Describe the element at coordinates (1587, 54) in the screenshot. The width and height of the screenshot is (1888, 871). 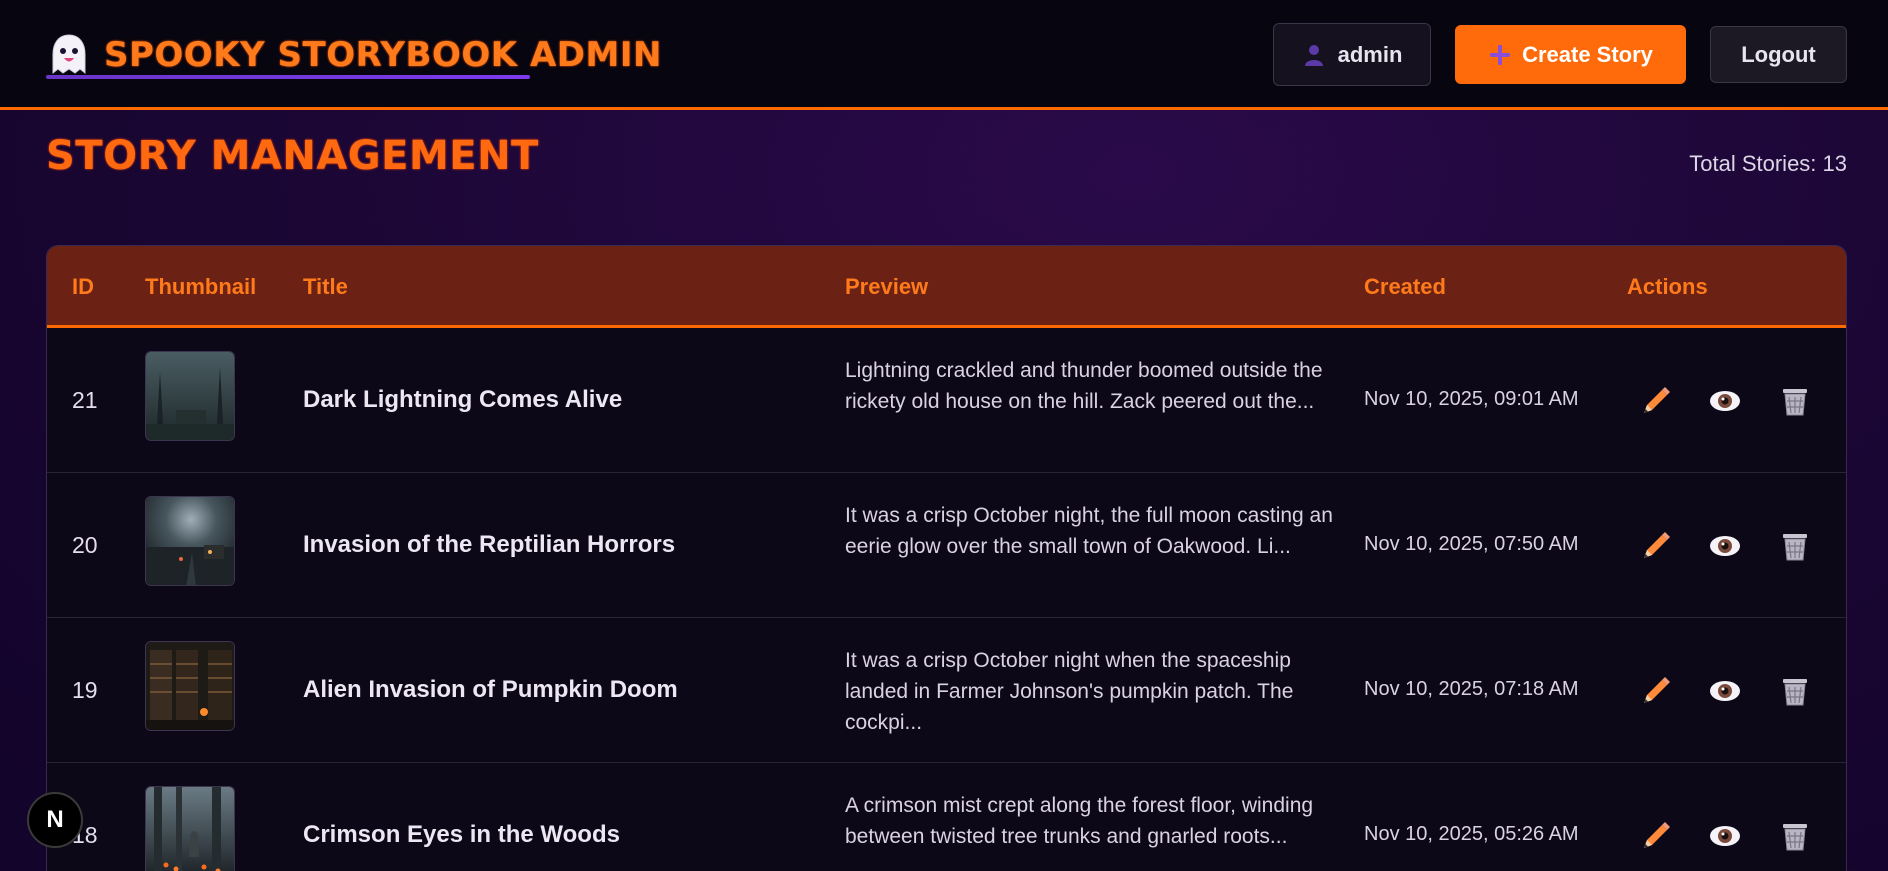
I see `create-story-label: Create Story` at that location.